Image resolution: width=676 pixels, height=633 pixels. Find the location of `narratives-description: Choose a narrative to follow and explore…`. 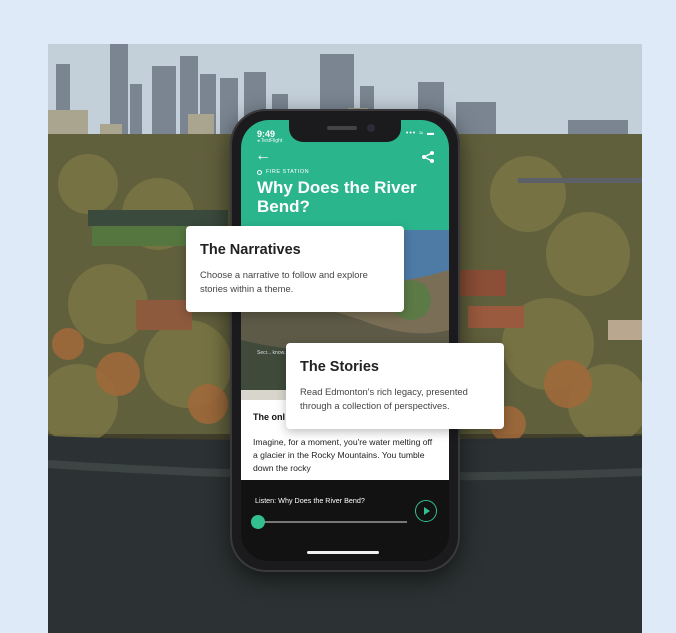

narratives-description: Choose a narrative to follow and explore… is located at coordinates (284, 281).